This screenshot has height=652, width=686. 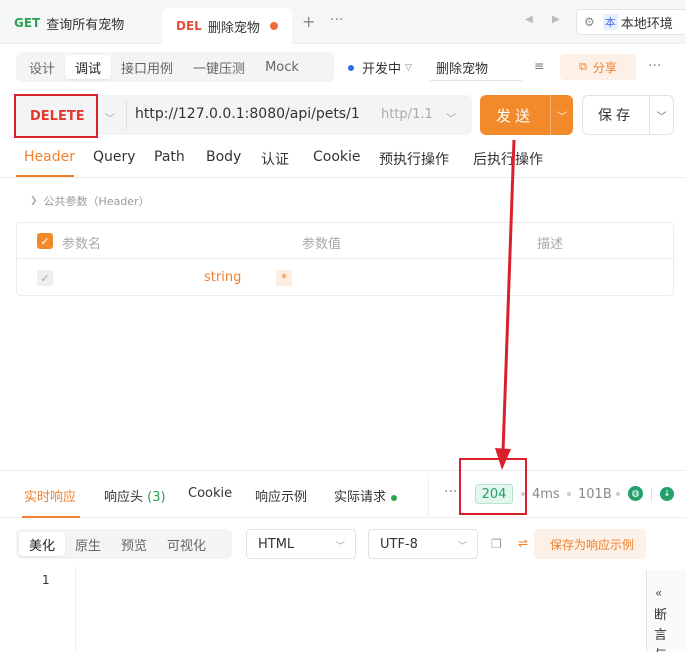 What do you see at coordinates (42, 544) in the screenshot?
I see `view-pretty: 美化` at bounding box center [42, 544].